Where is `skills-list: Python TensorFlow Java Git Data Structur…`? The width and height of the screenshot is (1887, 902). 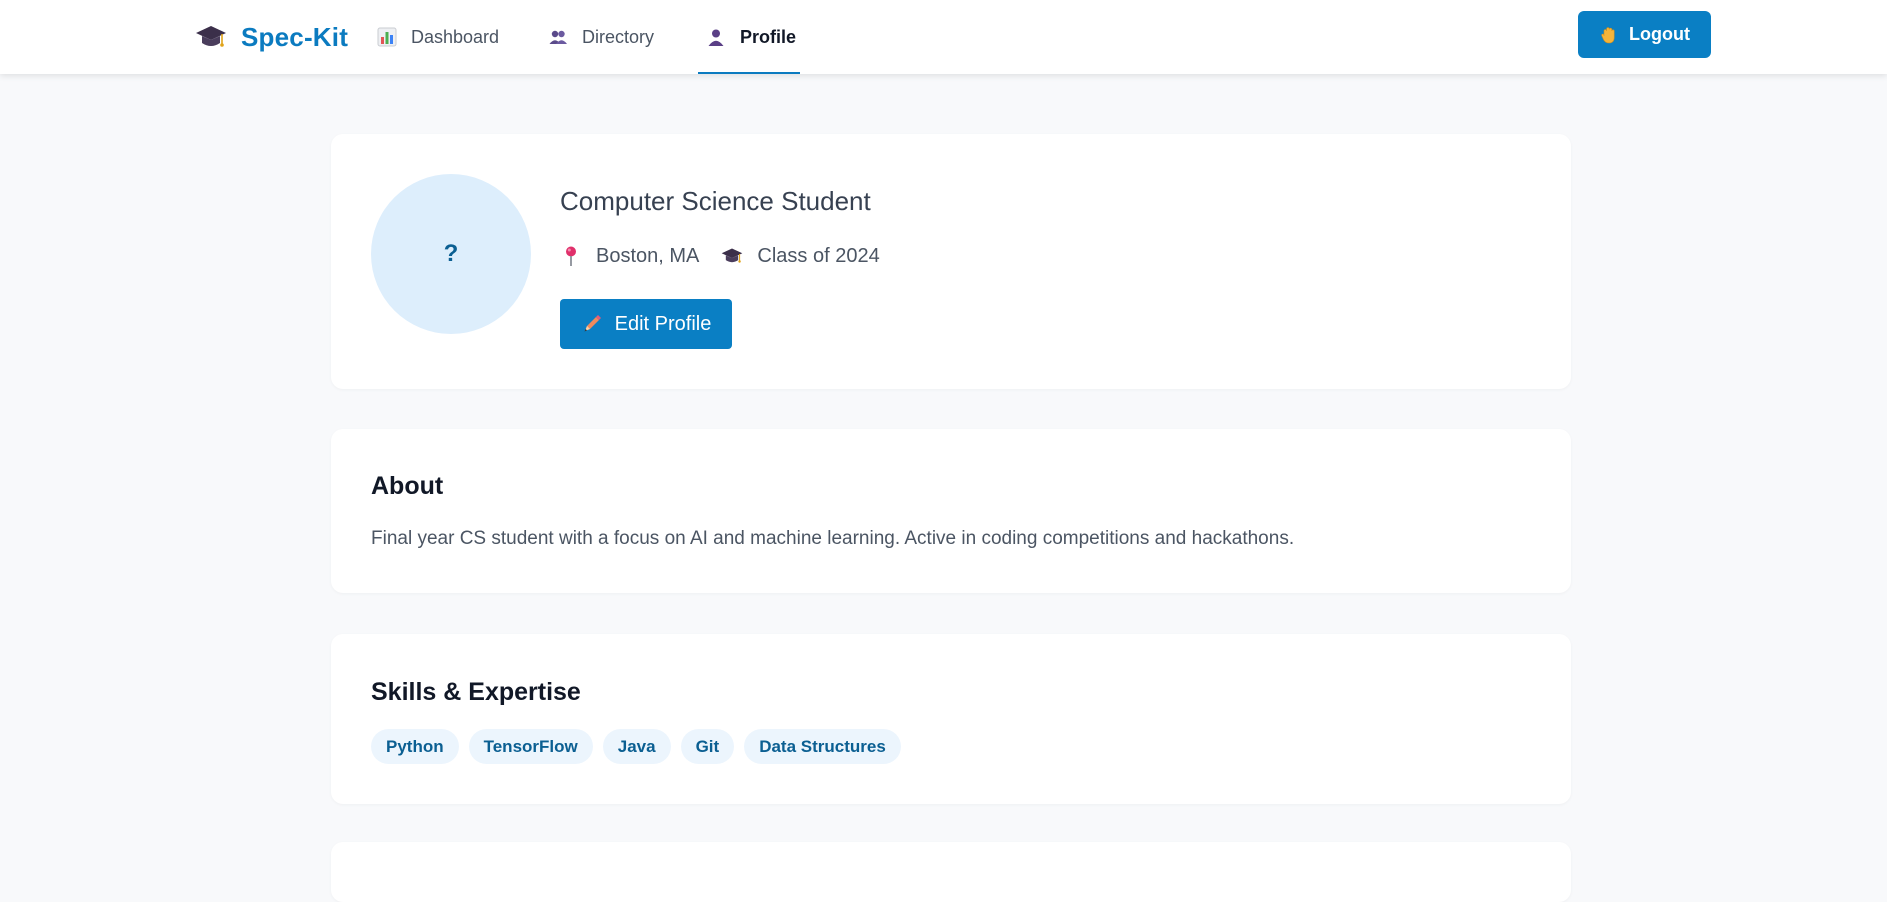
skills-list: Python TensorFlow Java Git Data Structur… is located at coordinates (636, 746).